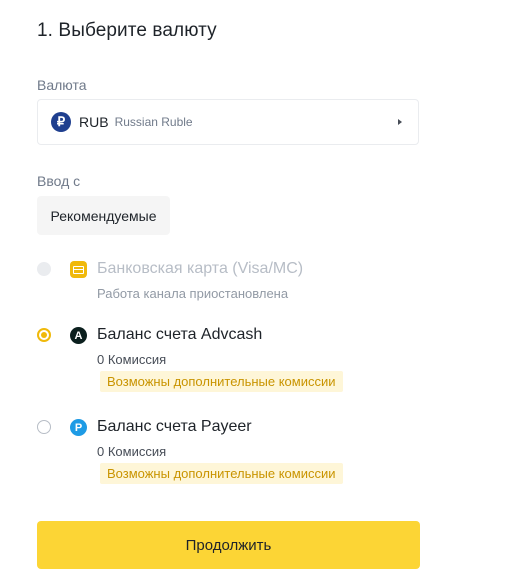 This screenshot has width=524, height=584. Describe the element at coordinates (62, 85) in the screenshot. I see `currency-label: Валюта` at that location.